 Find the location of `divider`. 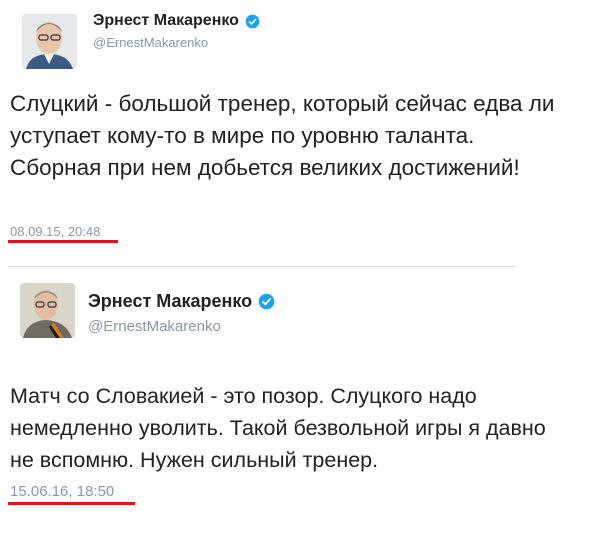

divider is located at coordinates (262, 266).